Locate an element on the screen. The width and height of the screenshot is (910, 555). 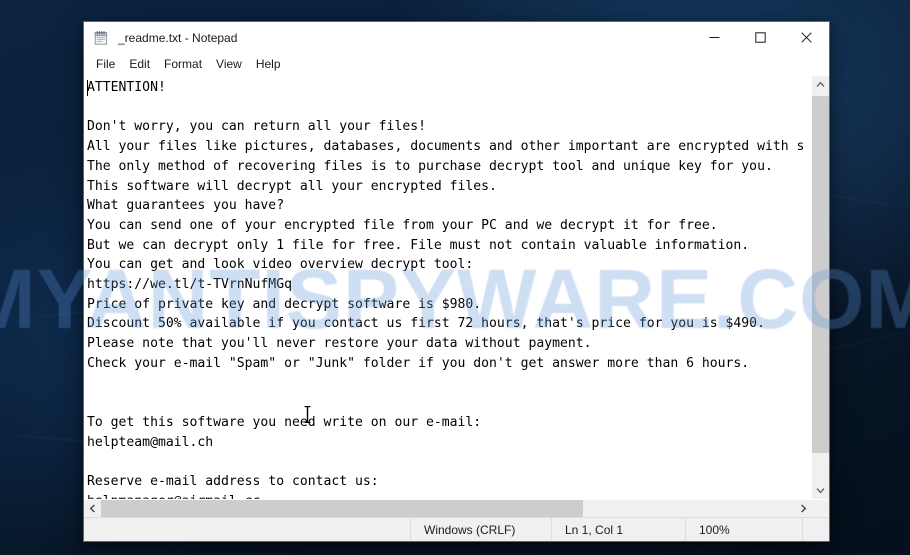
minimize-button is located at coordinates (714, 37).